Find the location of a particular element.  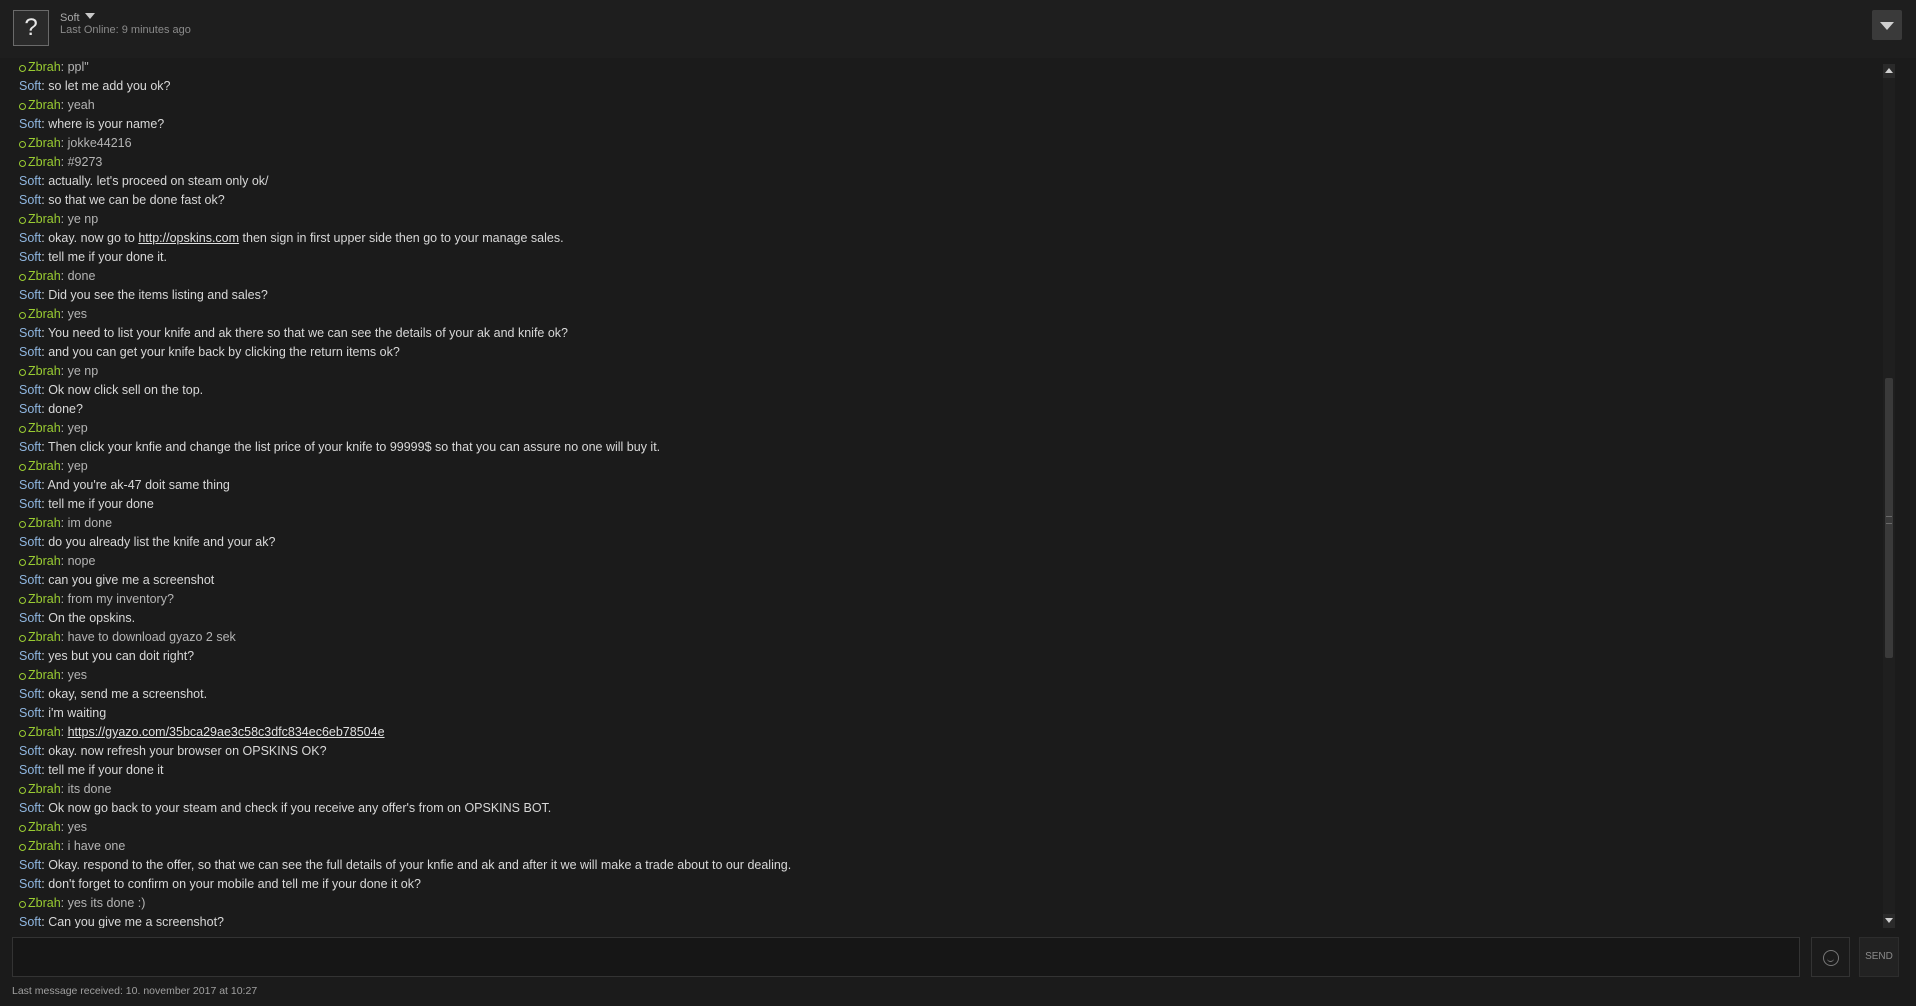

friend-avatar: ? is located at coordinates (31, 28).